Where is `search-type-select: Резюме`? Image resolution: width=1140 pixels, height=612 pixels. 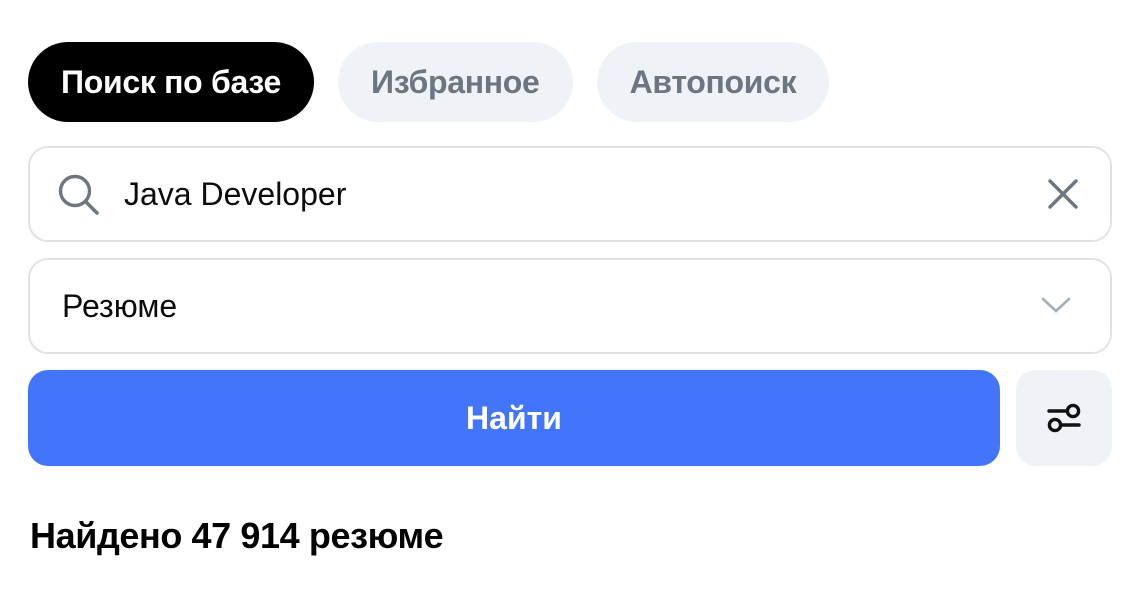
search-type-select: Резюме is located at coordinates (570, 306).